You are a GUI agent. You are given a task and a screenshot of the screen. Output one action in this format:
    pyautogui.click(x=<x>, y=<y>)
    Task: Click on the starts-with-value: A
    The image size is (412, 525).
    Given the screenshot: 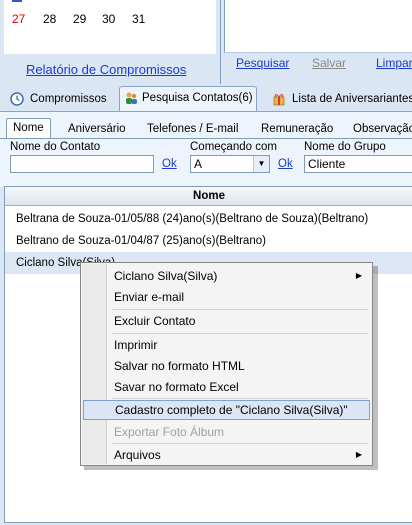 What is the action you would take?
    pyautogui.click(x=198, y=164)
    